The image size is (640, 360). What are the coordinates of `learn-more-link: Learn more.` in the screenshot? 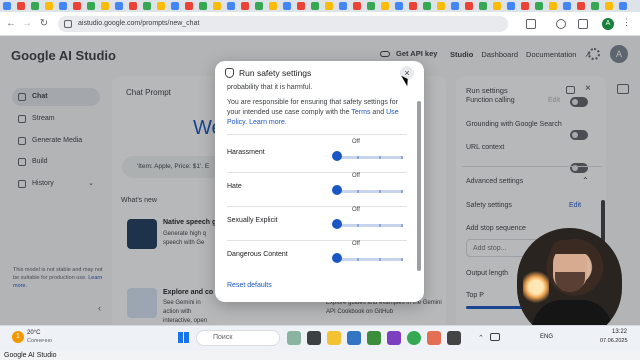 It's located at (268, 122).